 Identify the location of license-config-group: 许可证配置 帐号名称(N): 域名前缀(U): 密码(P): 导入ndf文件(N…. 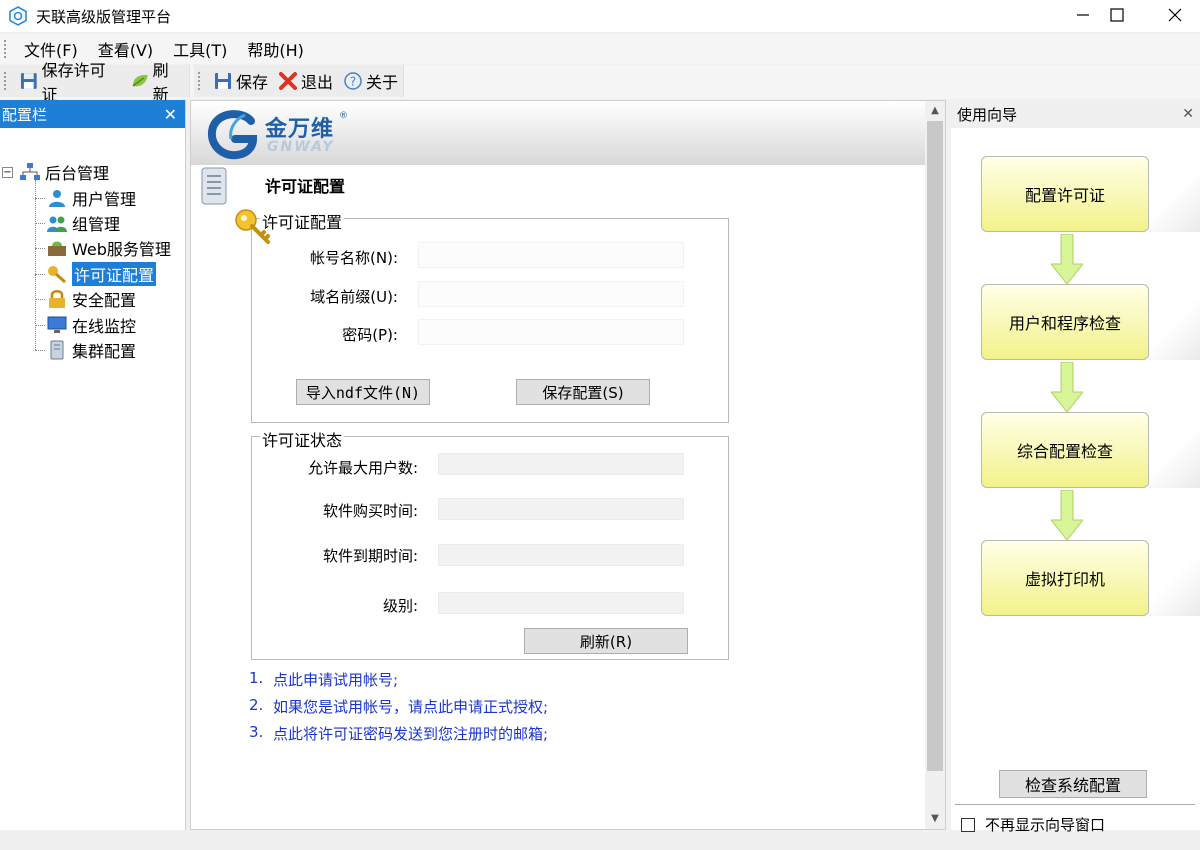
(490, 316).